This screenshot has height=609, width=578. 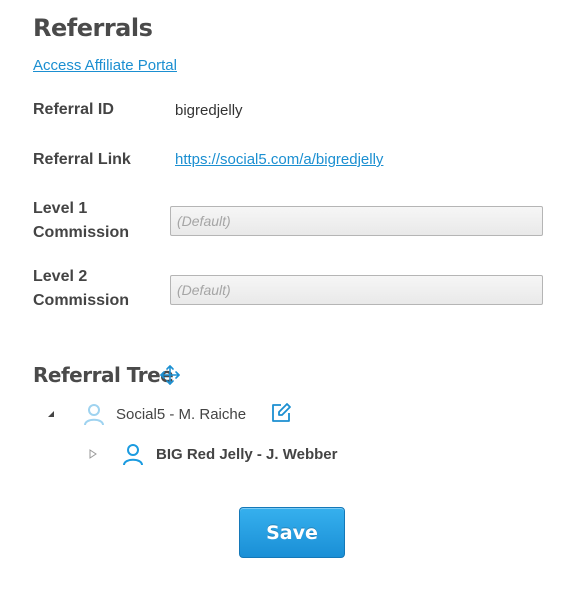 I want to click on level1-commission-field, so click(x=356, y=221).